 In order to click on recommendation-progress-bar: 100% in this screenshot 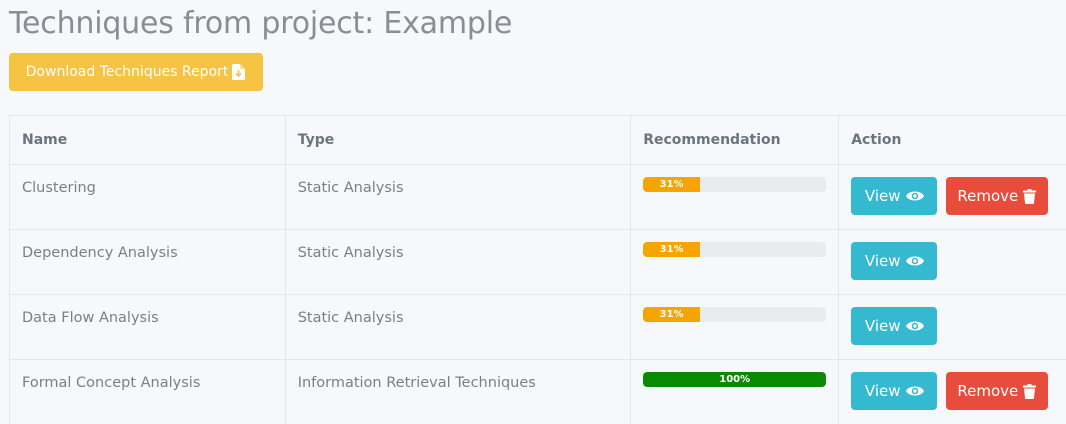, I will do `click(735, 379)`.